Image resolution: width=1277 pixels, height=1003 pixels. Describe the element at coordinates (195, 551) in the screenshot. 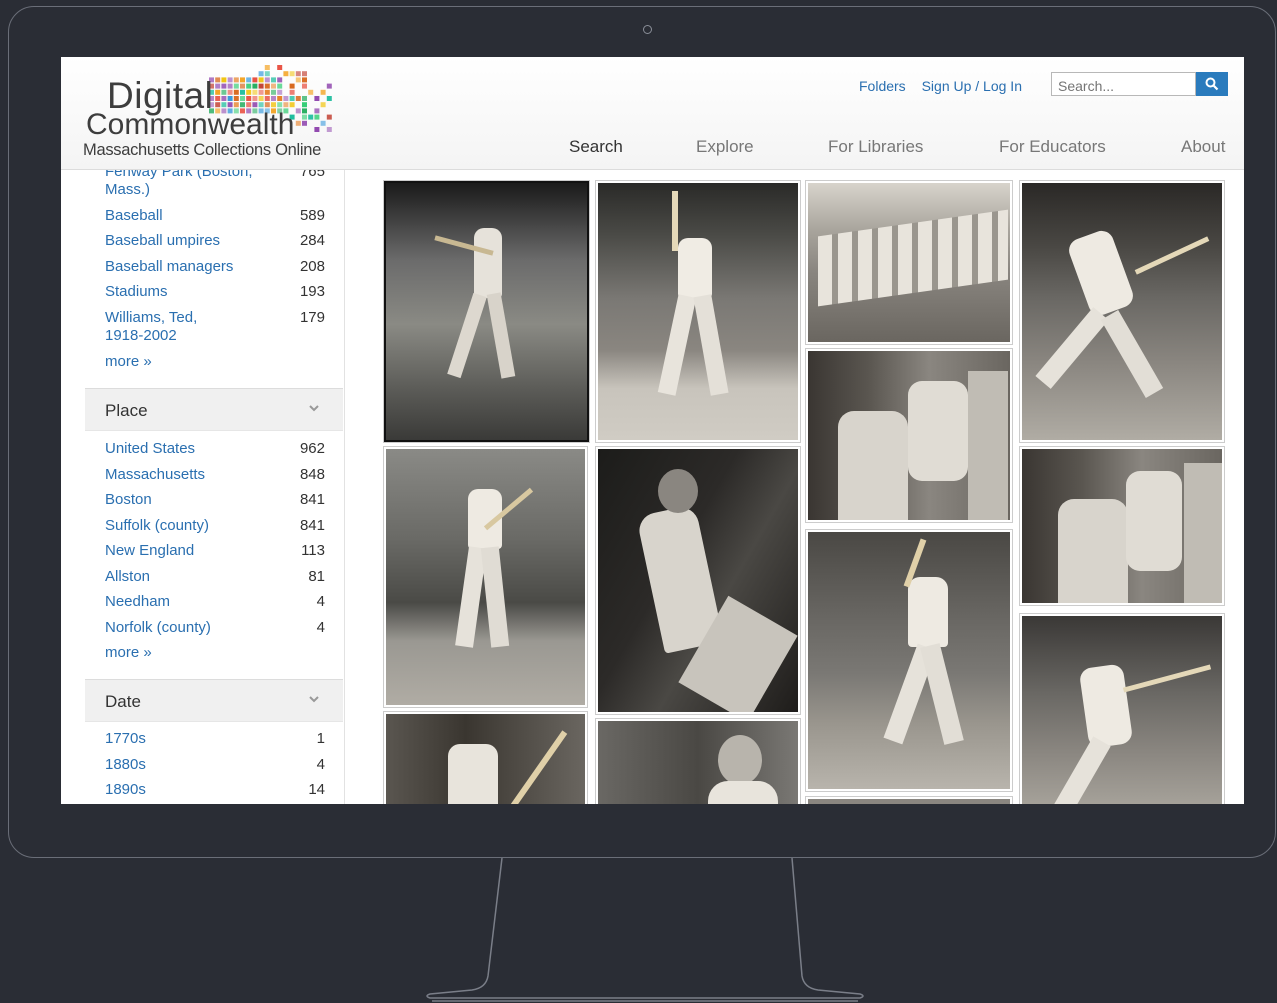

I see `facet-label: New England` at that location.